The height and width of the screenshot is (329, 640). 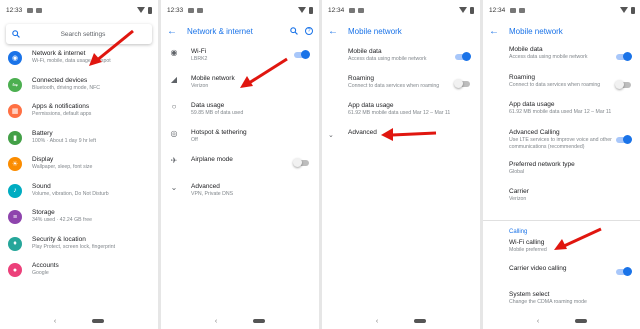 I want to click on status-bar: 12:33, so click(x=79, y=10).